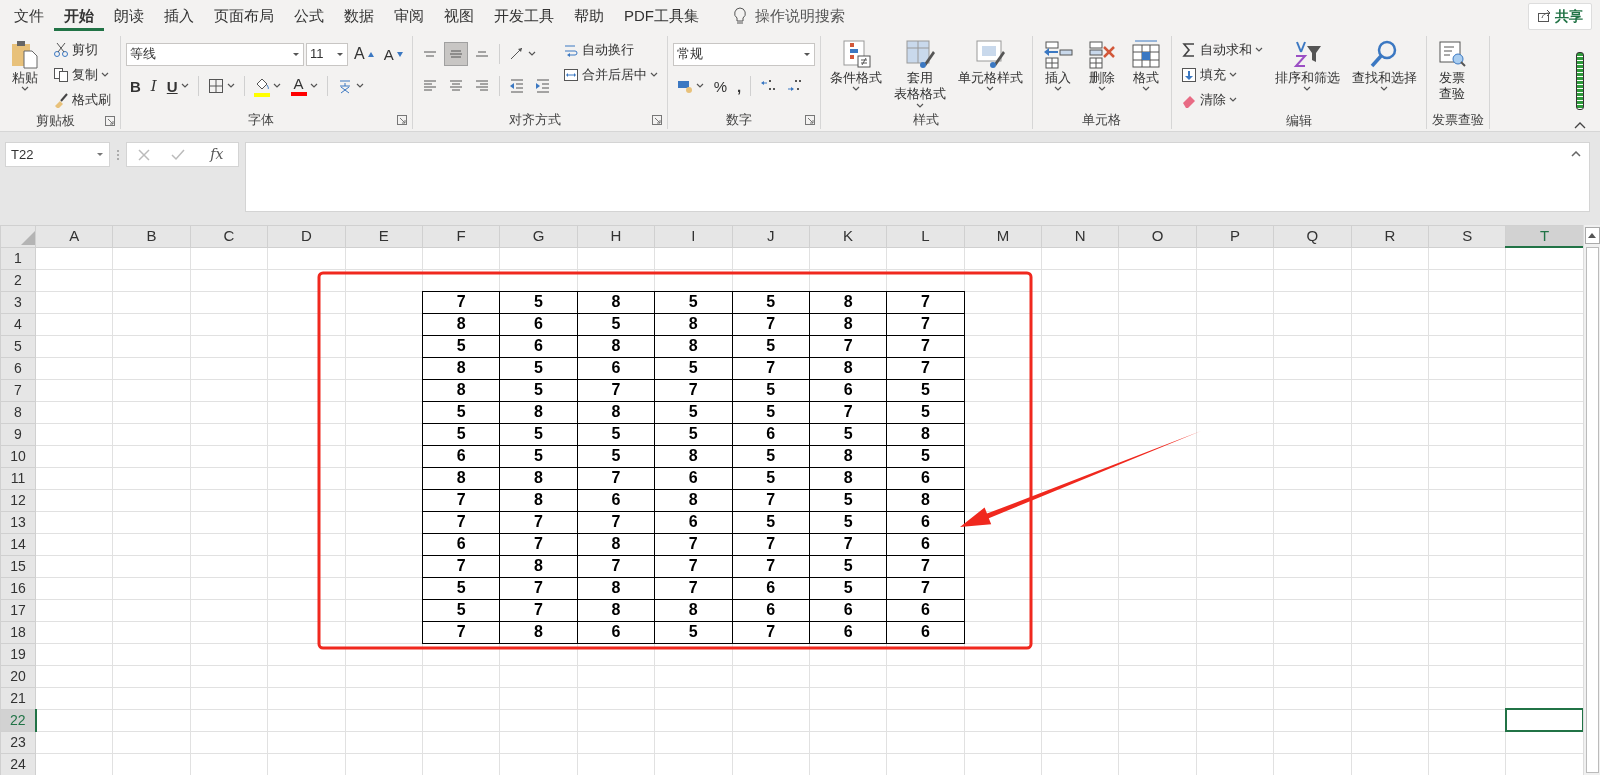 This screenshot has height=775, width=1600. I want to click on number-format-field: 常规, so click(743, 54).